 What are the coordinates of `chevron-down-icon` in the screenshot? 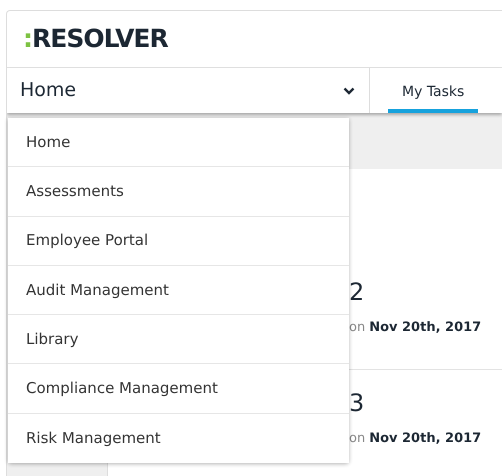 It's located at (349, 90).